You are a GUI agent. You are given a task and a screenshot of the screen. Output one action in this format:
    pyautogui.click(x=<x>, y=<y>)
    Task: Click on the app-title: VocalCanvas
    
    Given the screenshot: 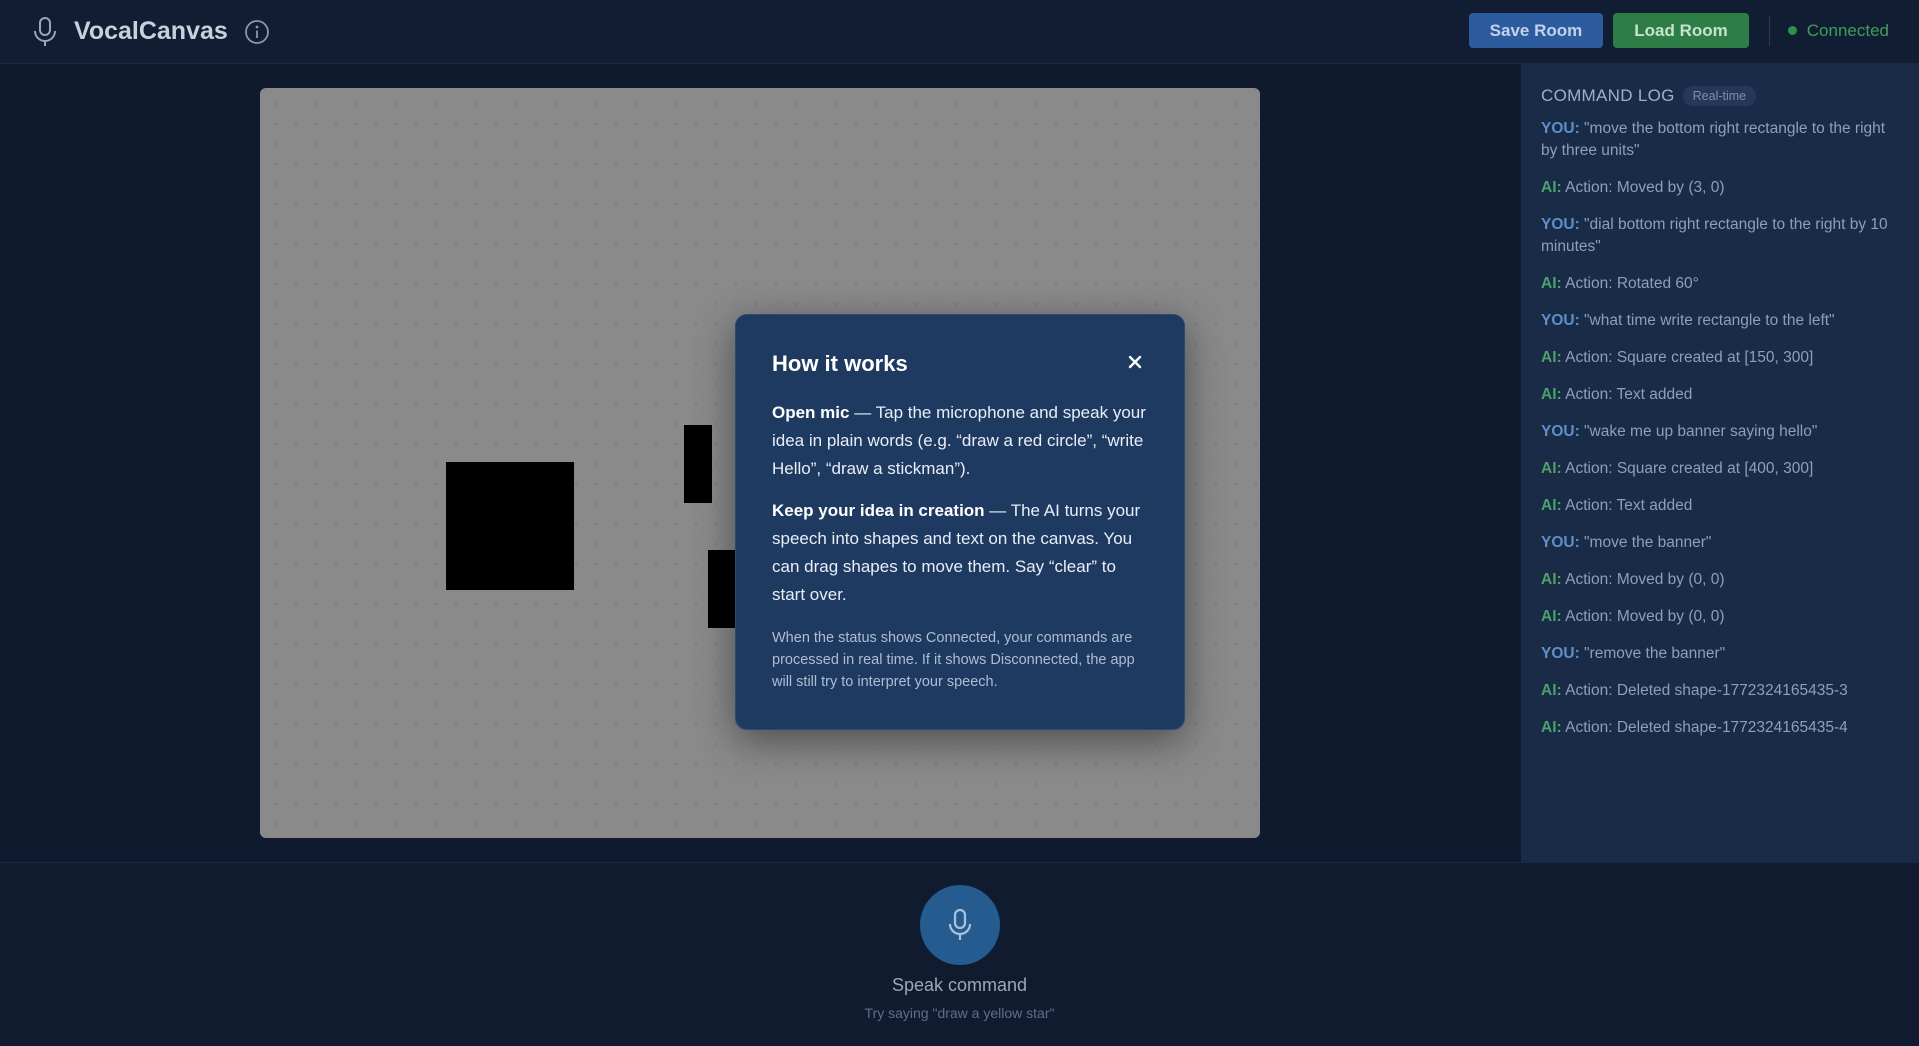 What is the action you would take?
    pyautogui.click(x=151, y=31)
    